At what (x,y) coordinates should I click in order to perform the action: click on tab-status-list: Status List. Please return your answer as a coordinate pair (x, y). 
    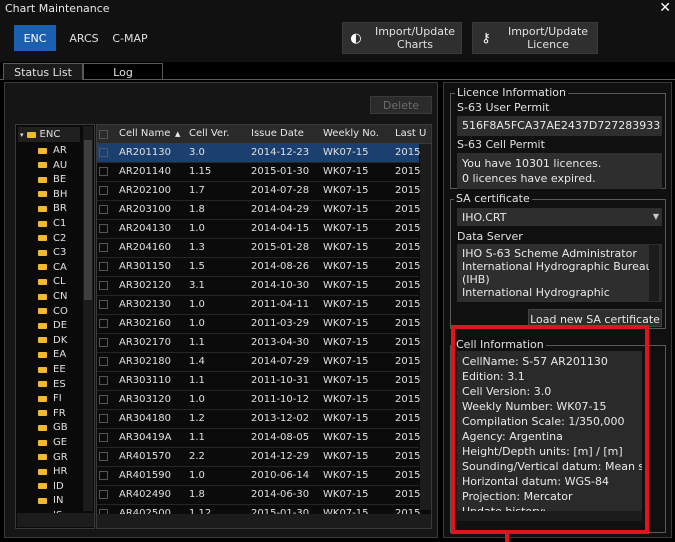
    Looking at the image, I should click on (43, 71).